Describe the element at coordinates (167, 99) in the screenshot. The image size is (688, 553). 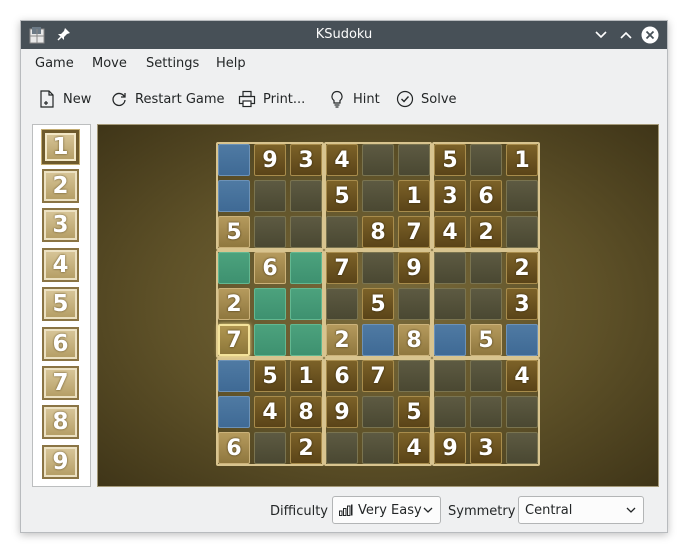
I see `restart-game-button: Restart Game` at that location.